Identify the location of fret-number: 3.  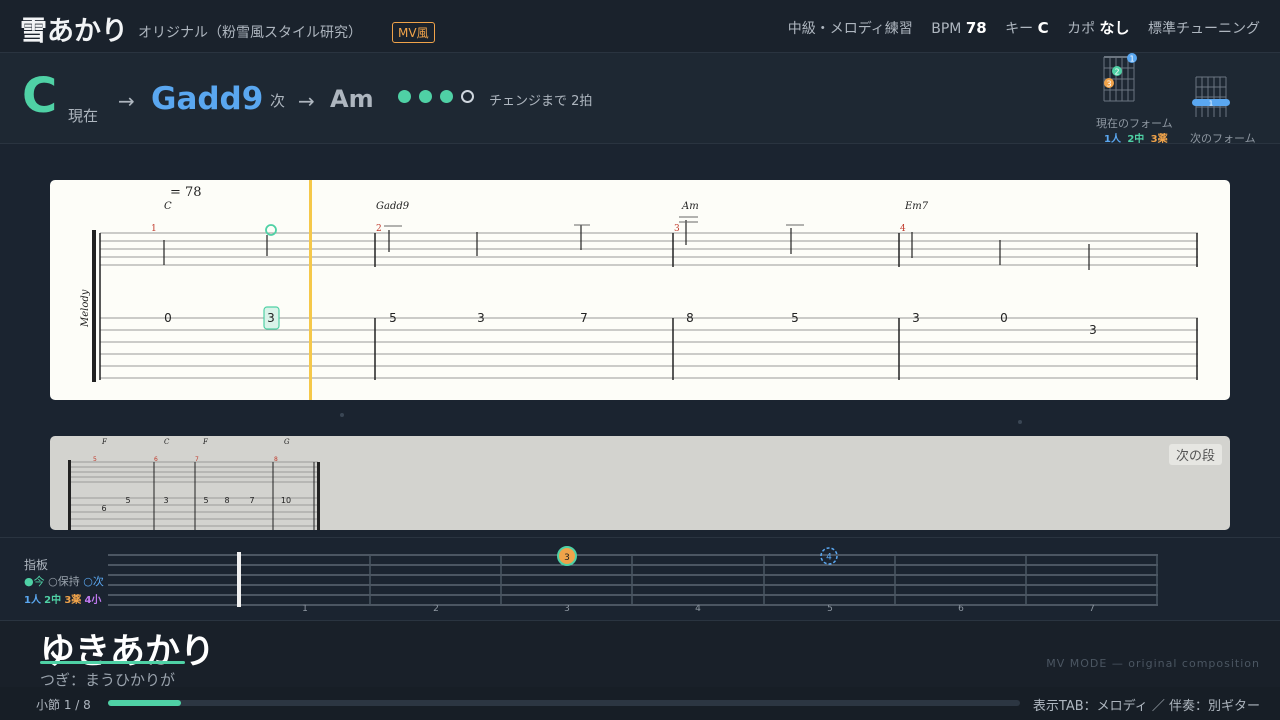
(567, 609).